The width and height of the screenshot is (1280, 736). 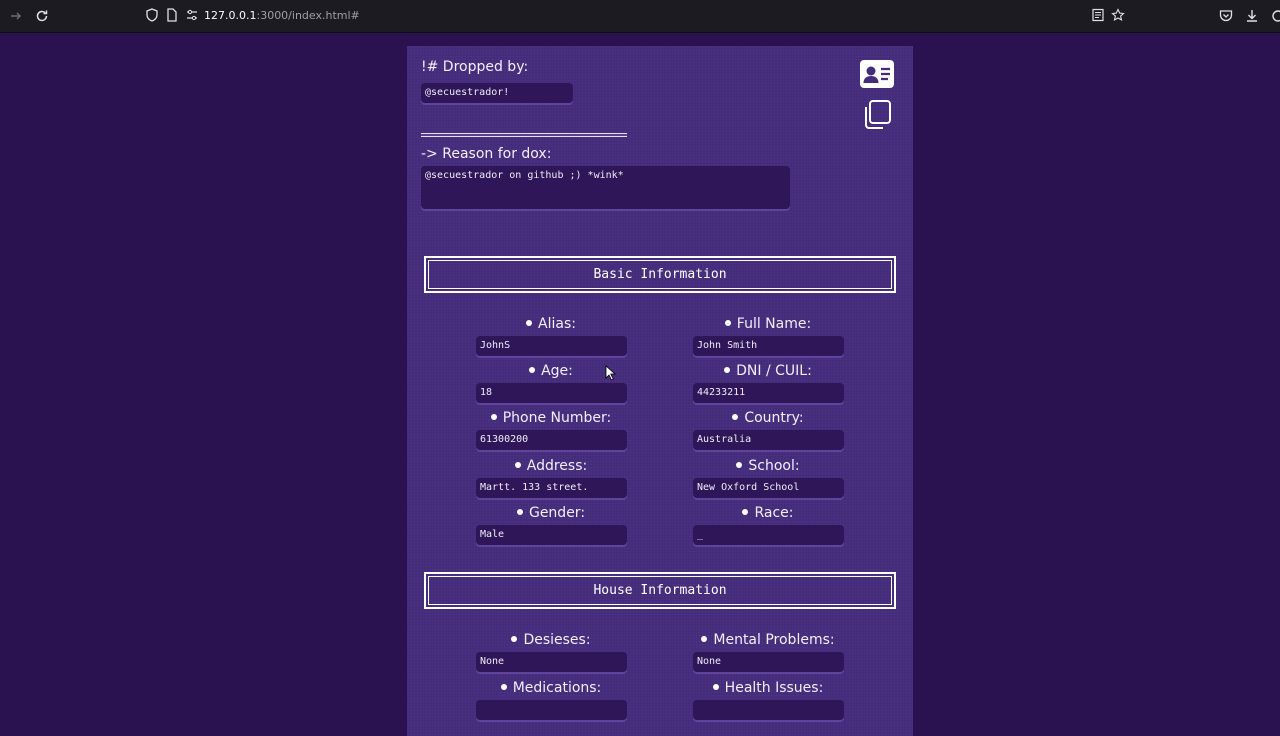 What do you see at coordinates (551, 324) in the screenshot?
I see `alias-label: Alias:` at bounding box center [551, 324].